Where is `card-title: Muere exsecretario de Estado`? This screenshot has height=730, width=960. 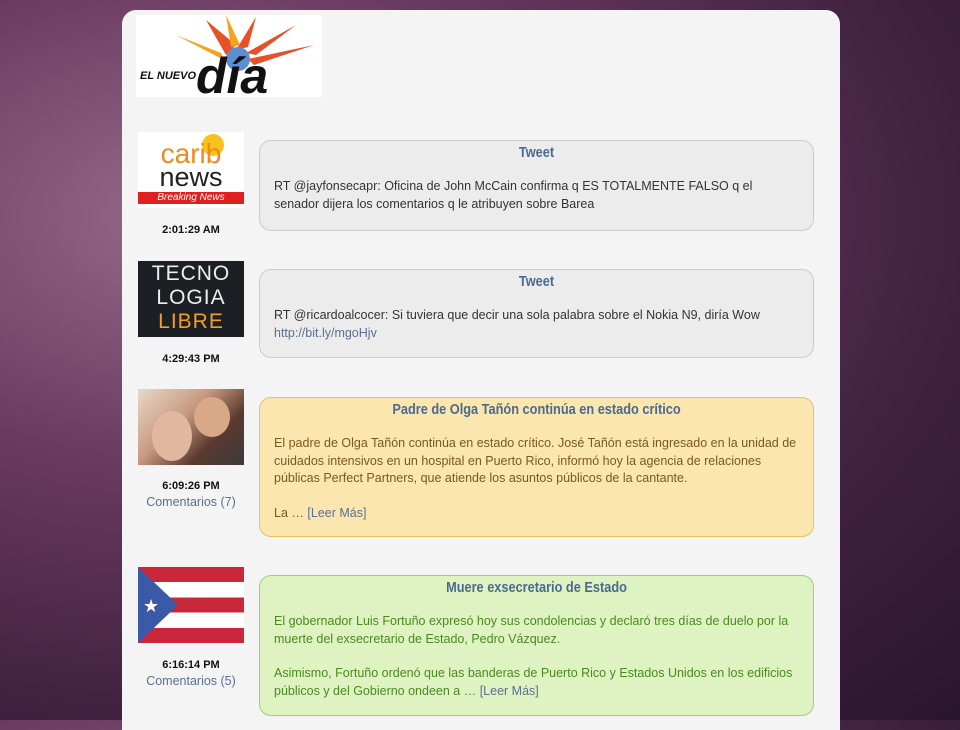
card-title: Muere exsecretario de Estado is located at coordinates (537, 588).